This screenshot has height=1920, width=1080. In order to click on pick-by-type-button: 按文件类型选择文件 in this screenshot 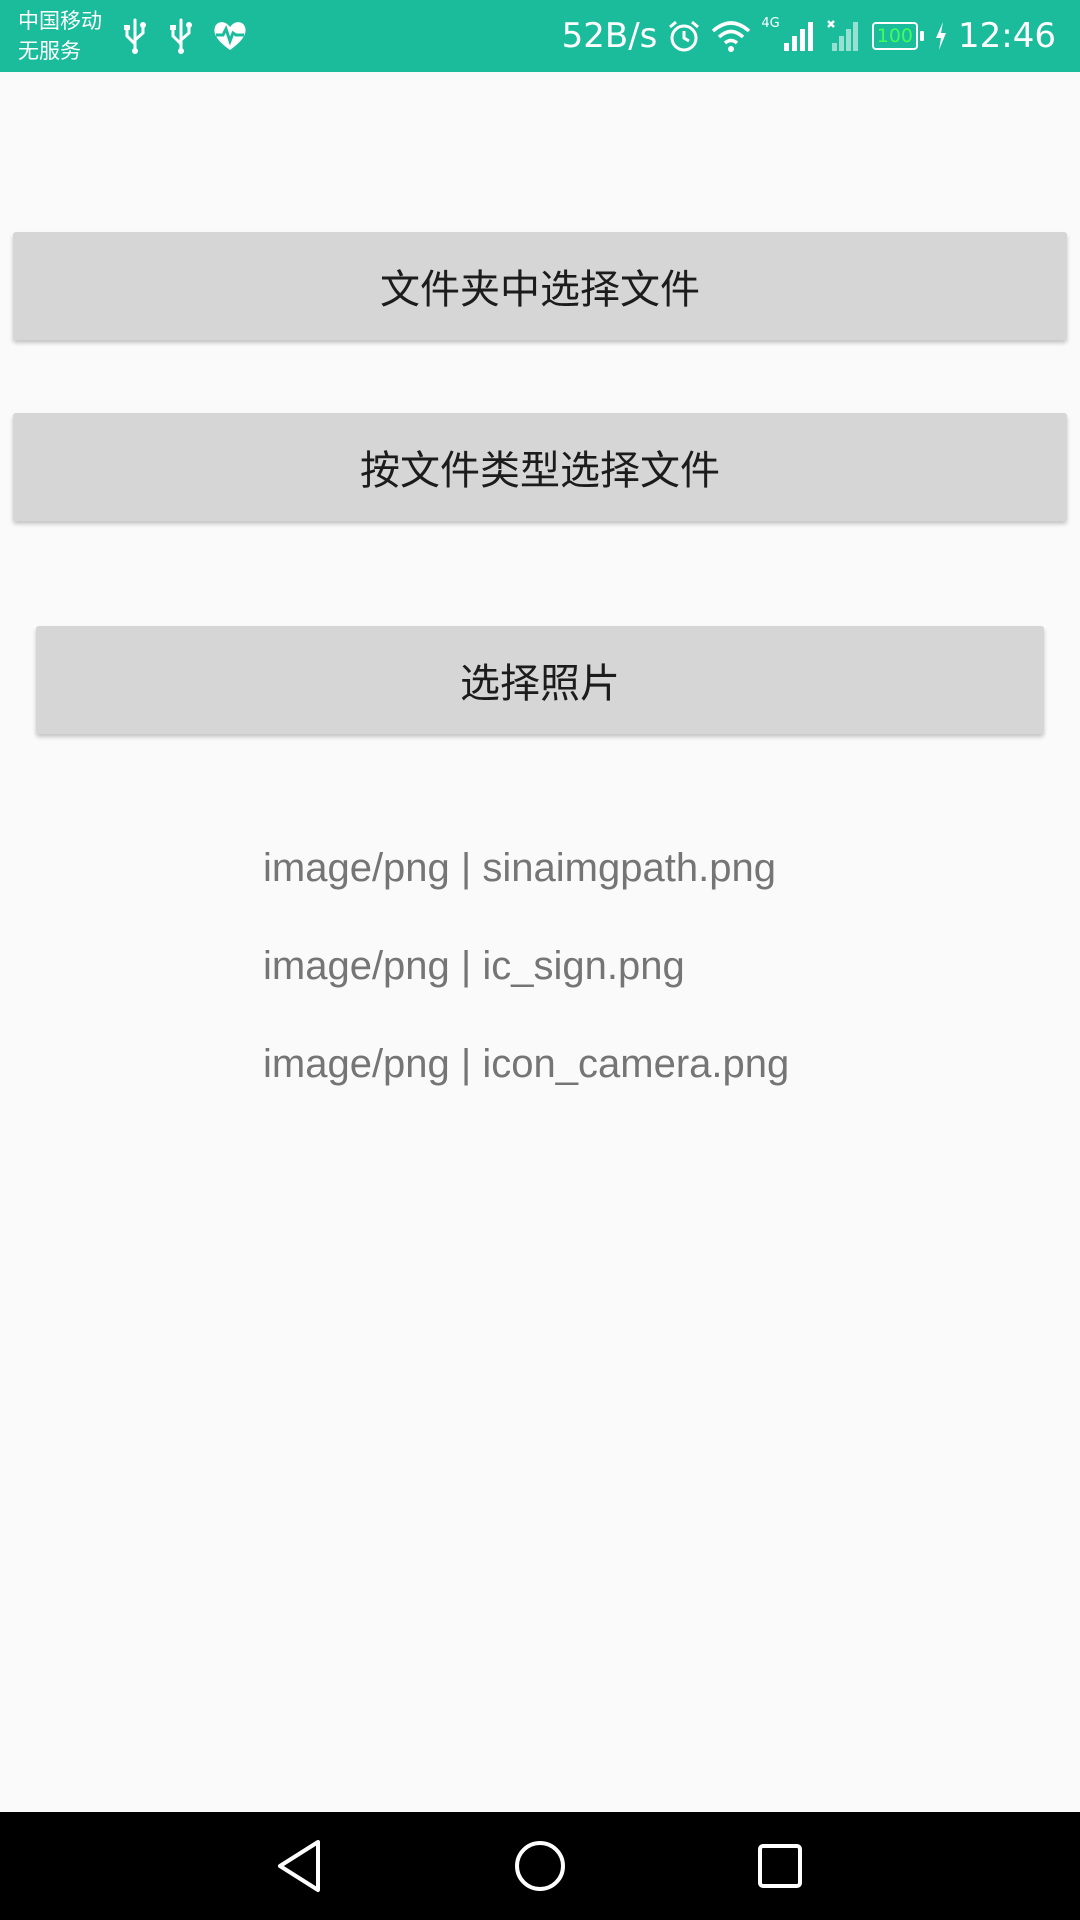, I will do `click(540, 467)`.